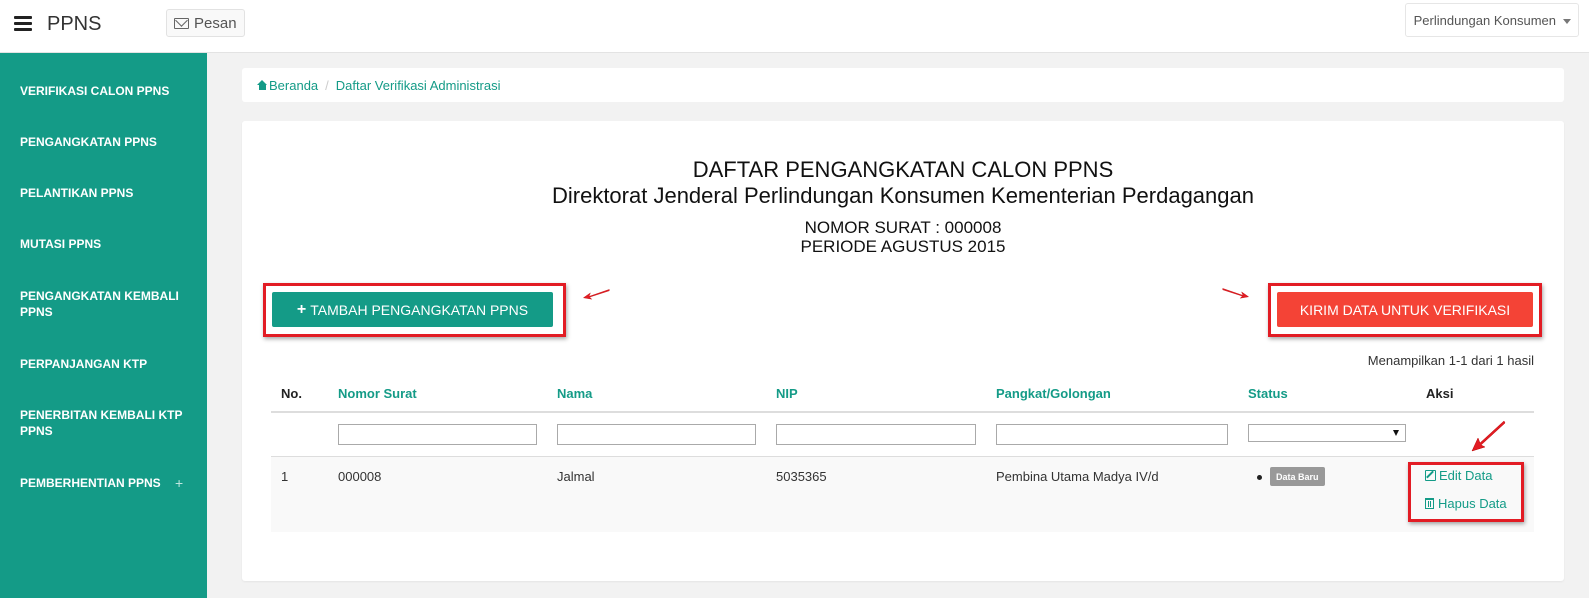 Image resolution: width=1589 pixels, height=598 pixels. What do you see at coordinates (1429, 503) in the screenshot?
I see `trash-icon` at bounding box center [1429, 503].